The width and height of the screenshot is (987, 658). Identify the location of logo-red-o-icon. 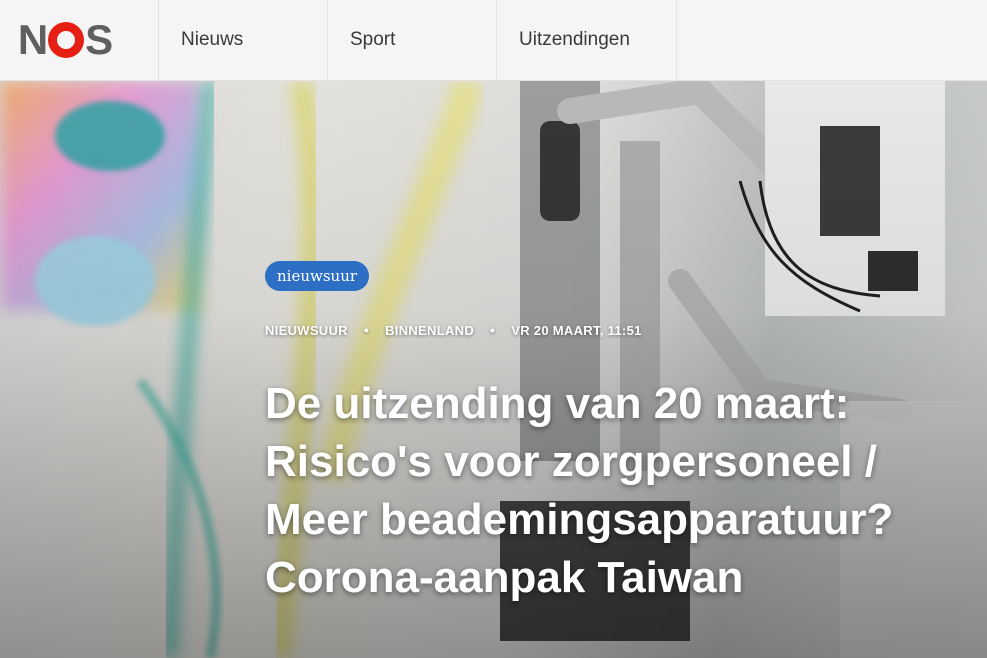
(66, 40).